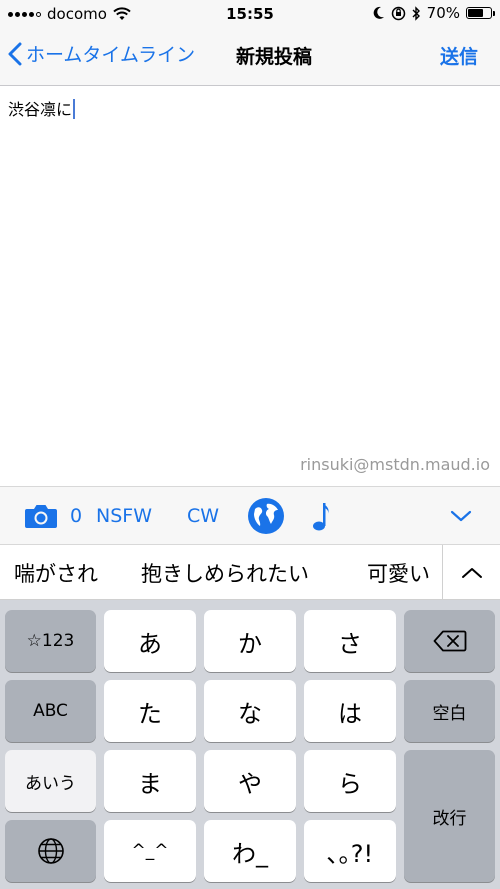  I want to click on key-label: ､｡?!, so click(350, 853).